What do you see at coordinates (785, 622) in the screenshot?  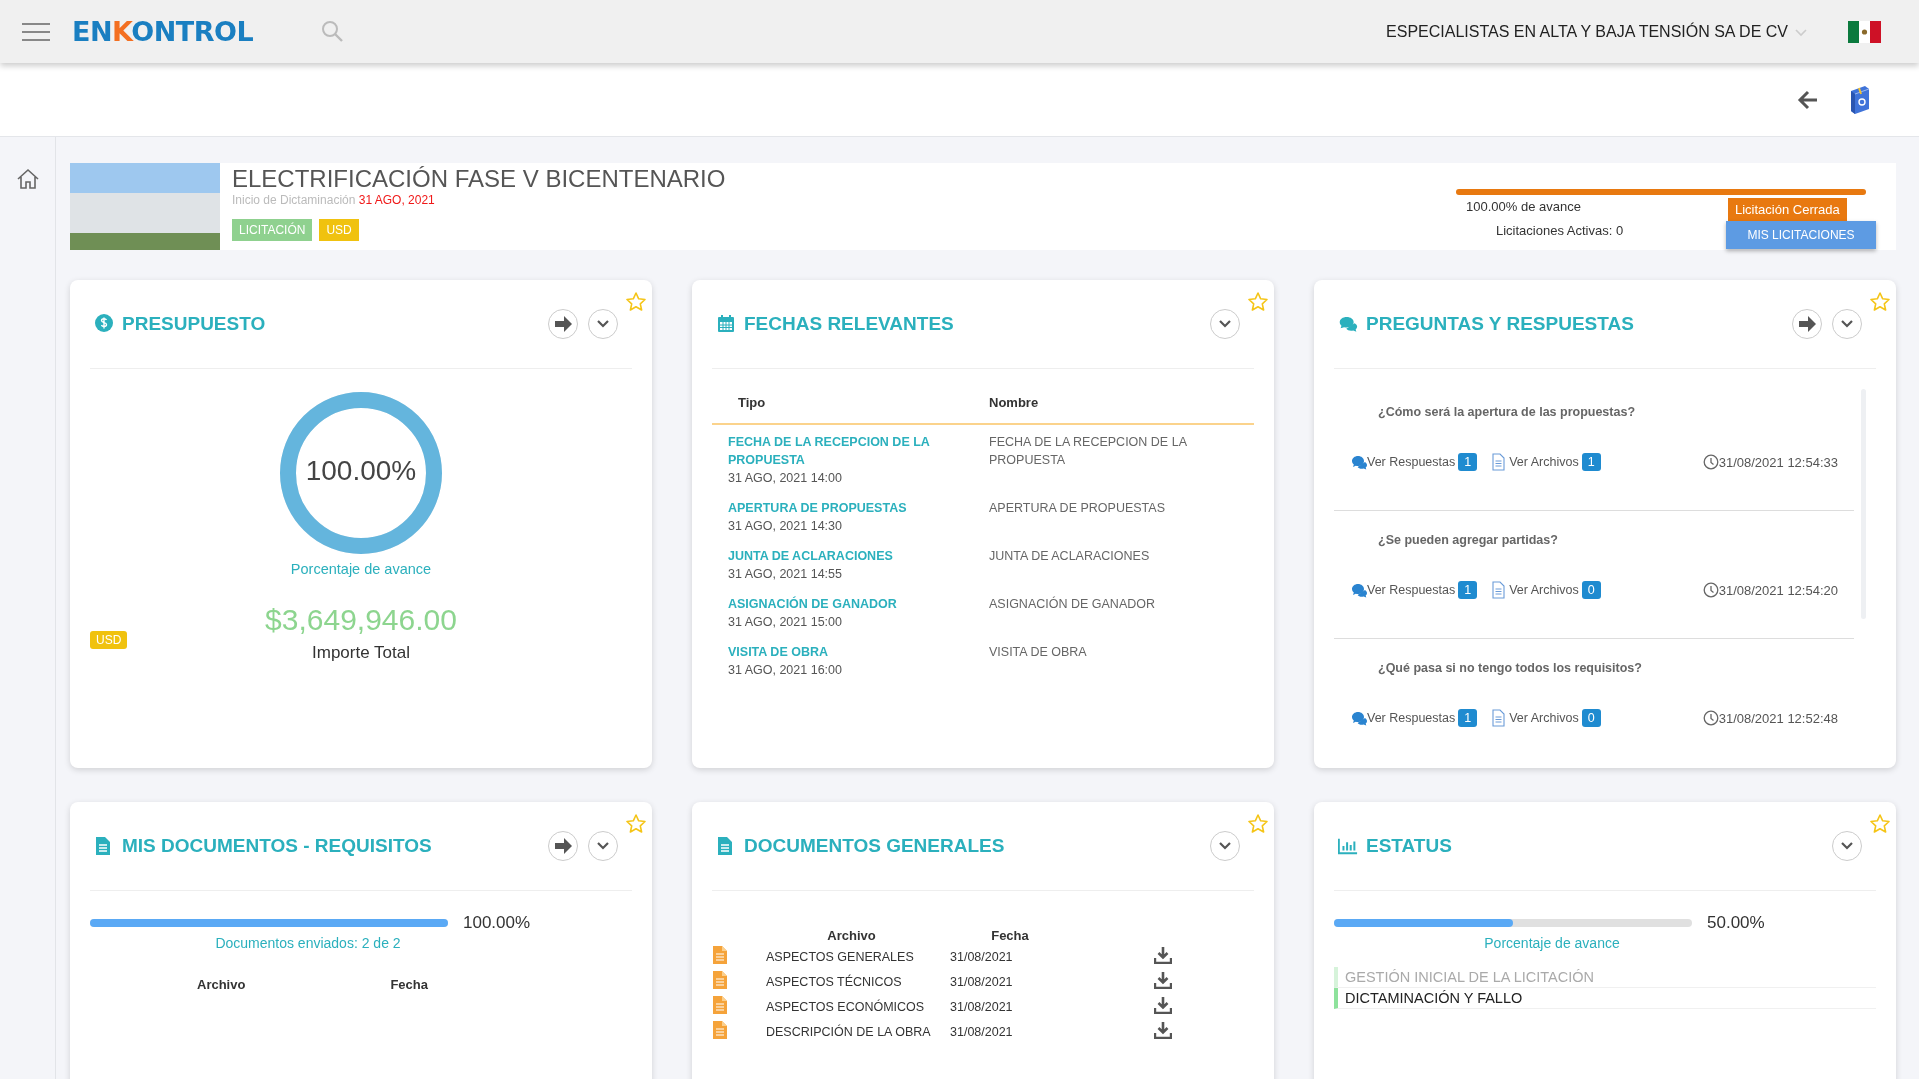 I see `event-date: 31 AGO, 2021 15:00` at bounding box center [785, 622].